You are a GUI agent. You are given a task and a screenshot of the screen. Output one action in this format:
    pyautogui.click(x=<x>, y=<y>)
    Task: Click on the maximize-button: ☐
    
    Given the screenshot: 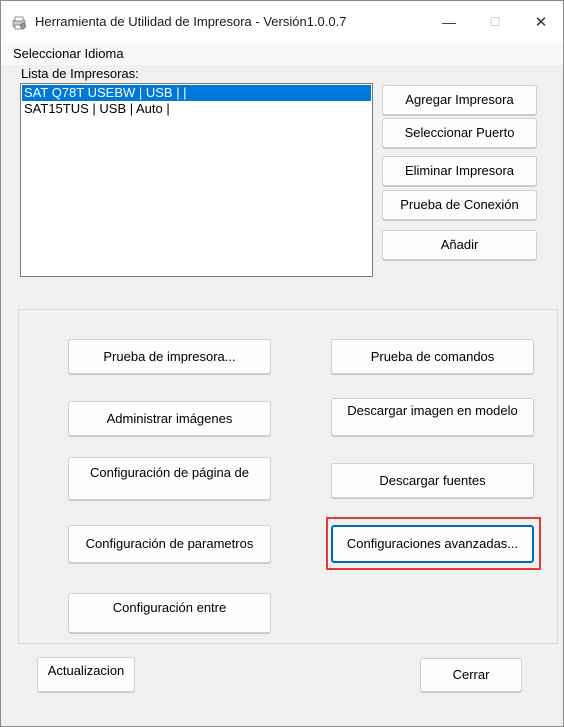 What is the action you would take?
    pyautogui.click(x=495, y=22)
    